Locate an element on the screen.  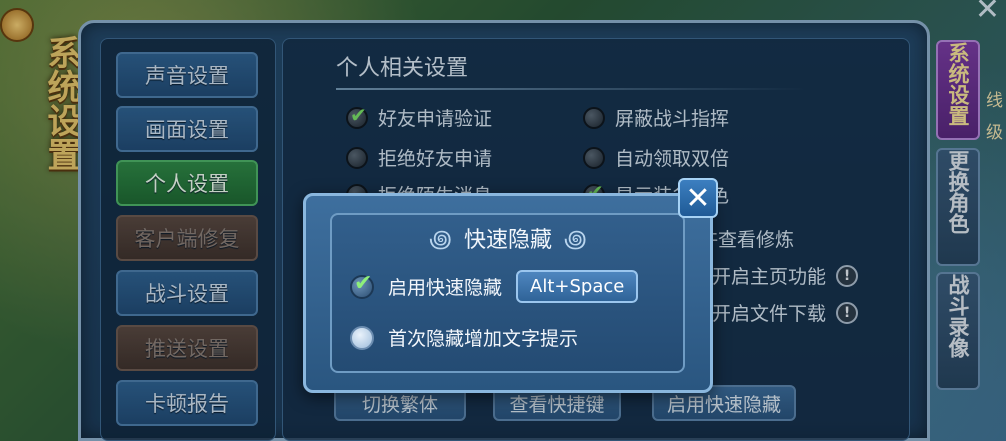
option-label: 屏蔽战斗指挥 is located at coordinates (672, 119).